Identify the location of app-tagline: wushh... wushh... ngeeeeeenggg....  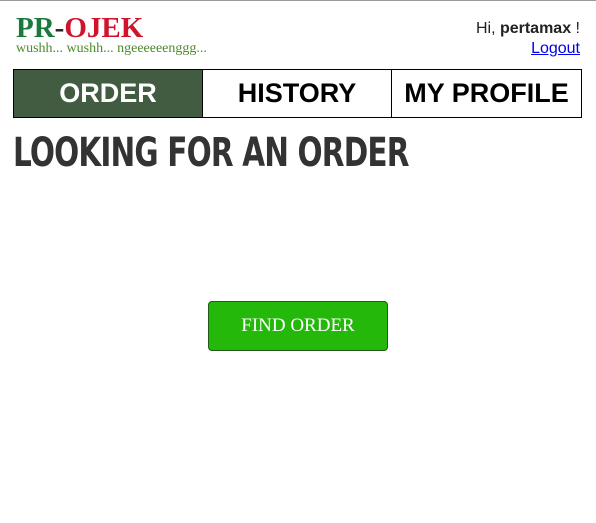
(111, 48).